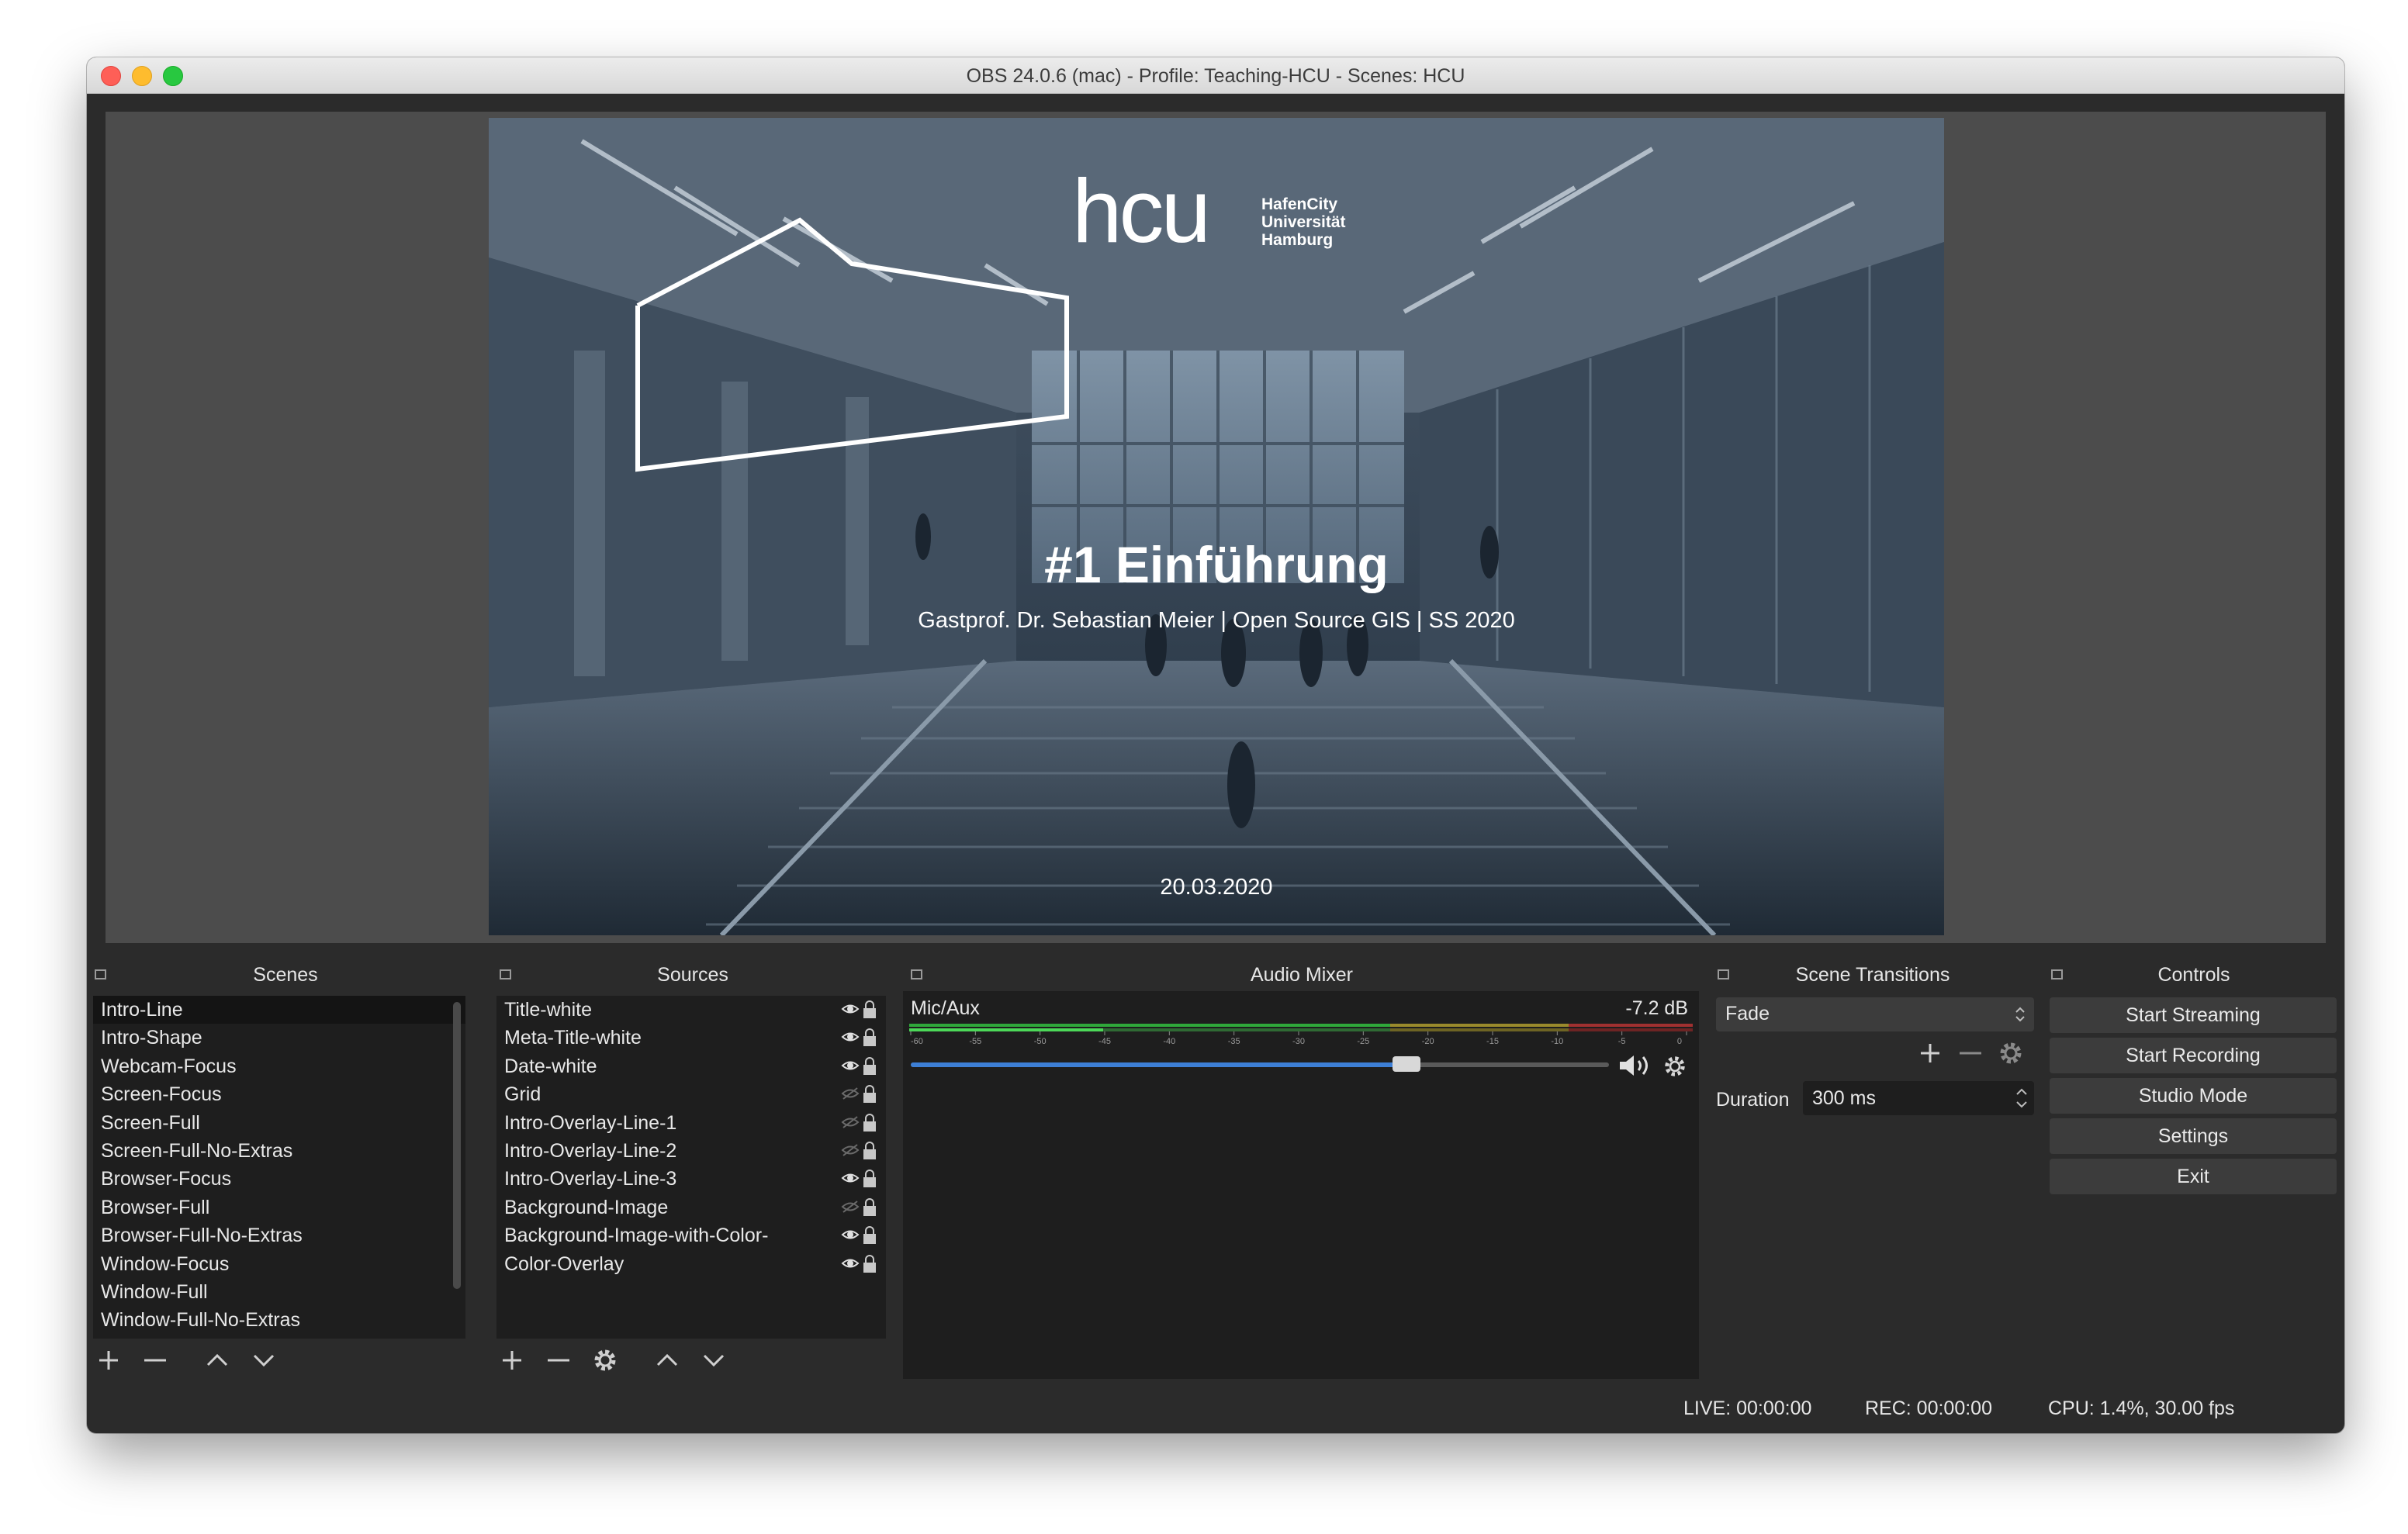 The image size is (2408, 1534). Describe the element at coordinates (691, 1179) in the screenshot. I see `source-item: Intro-Overlay-Line-3` at that location.